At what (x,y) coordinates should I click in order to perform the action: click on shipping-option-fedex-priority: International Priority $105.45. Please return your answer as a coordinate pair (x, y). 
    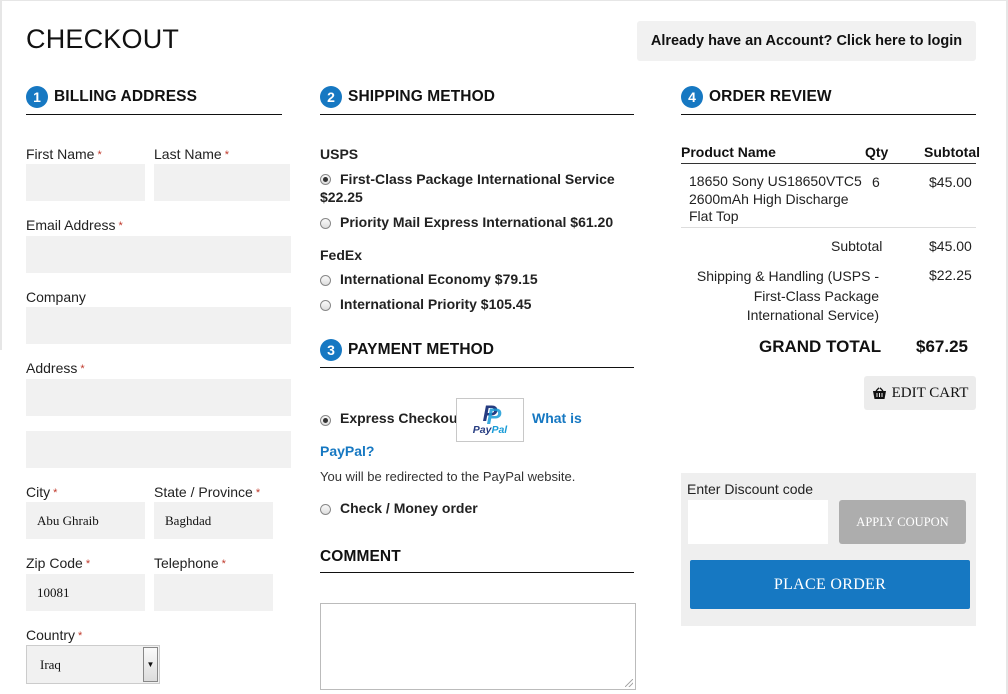
    Looking at the image, I should click on (425, 304).